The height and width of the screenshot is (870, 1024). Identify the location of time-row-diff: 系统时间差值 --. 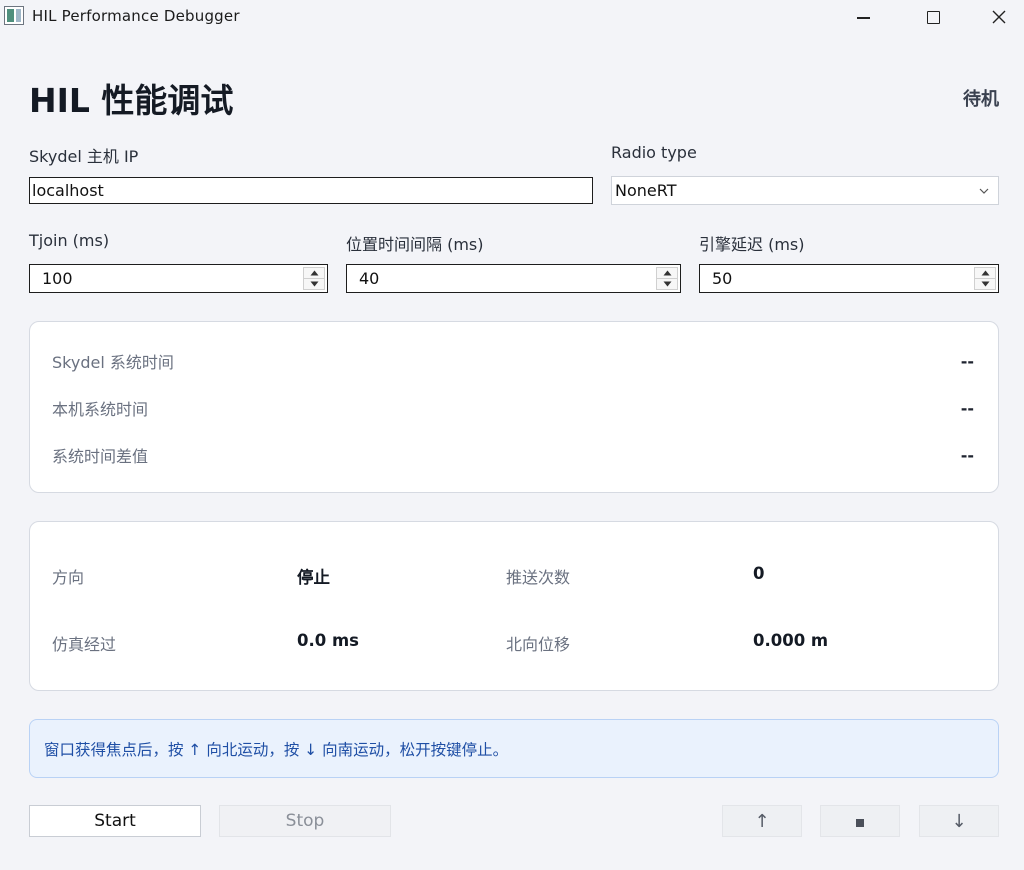
(513, 455).